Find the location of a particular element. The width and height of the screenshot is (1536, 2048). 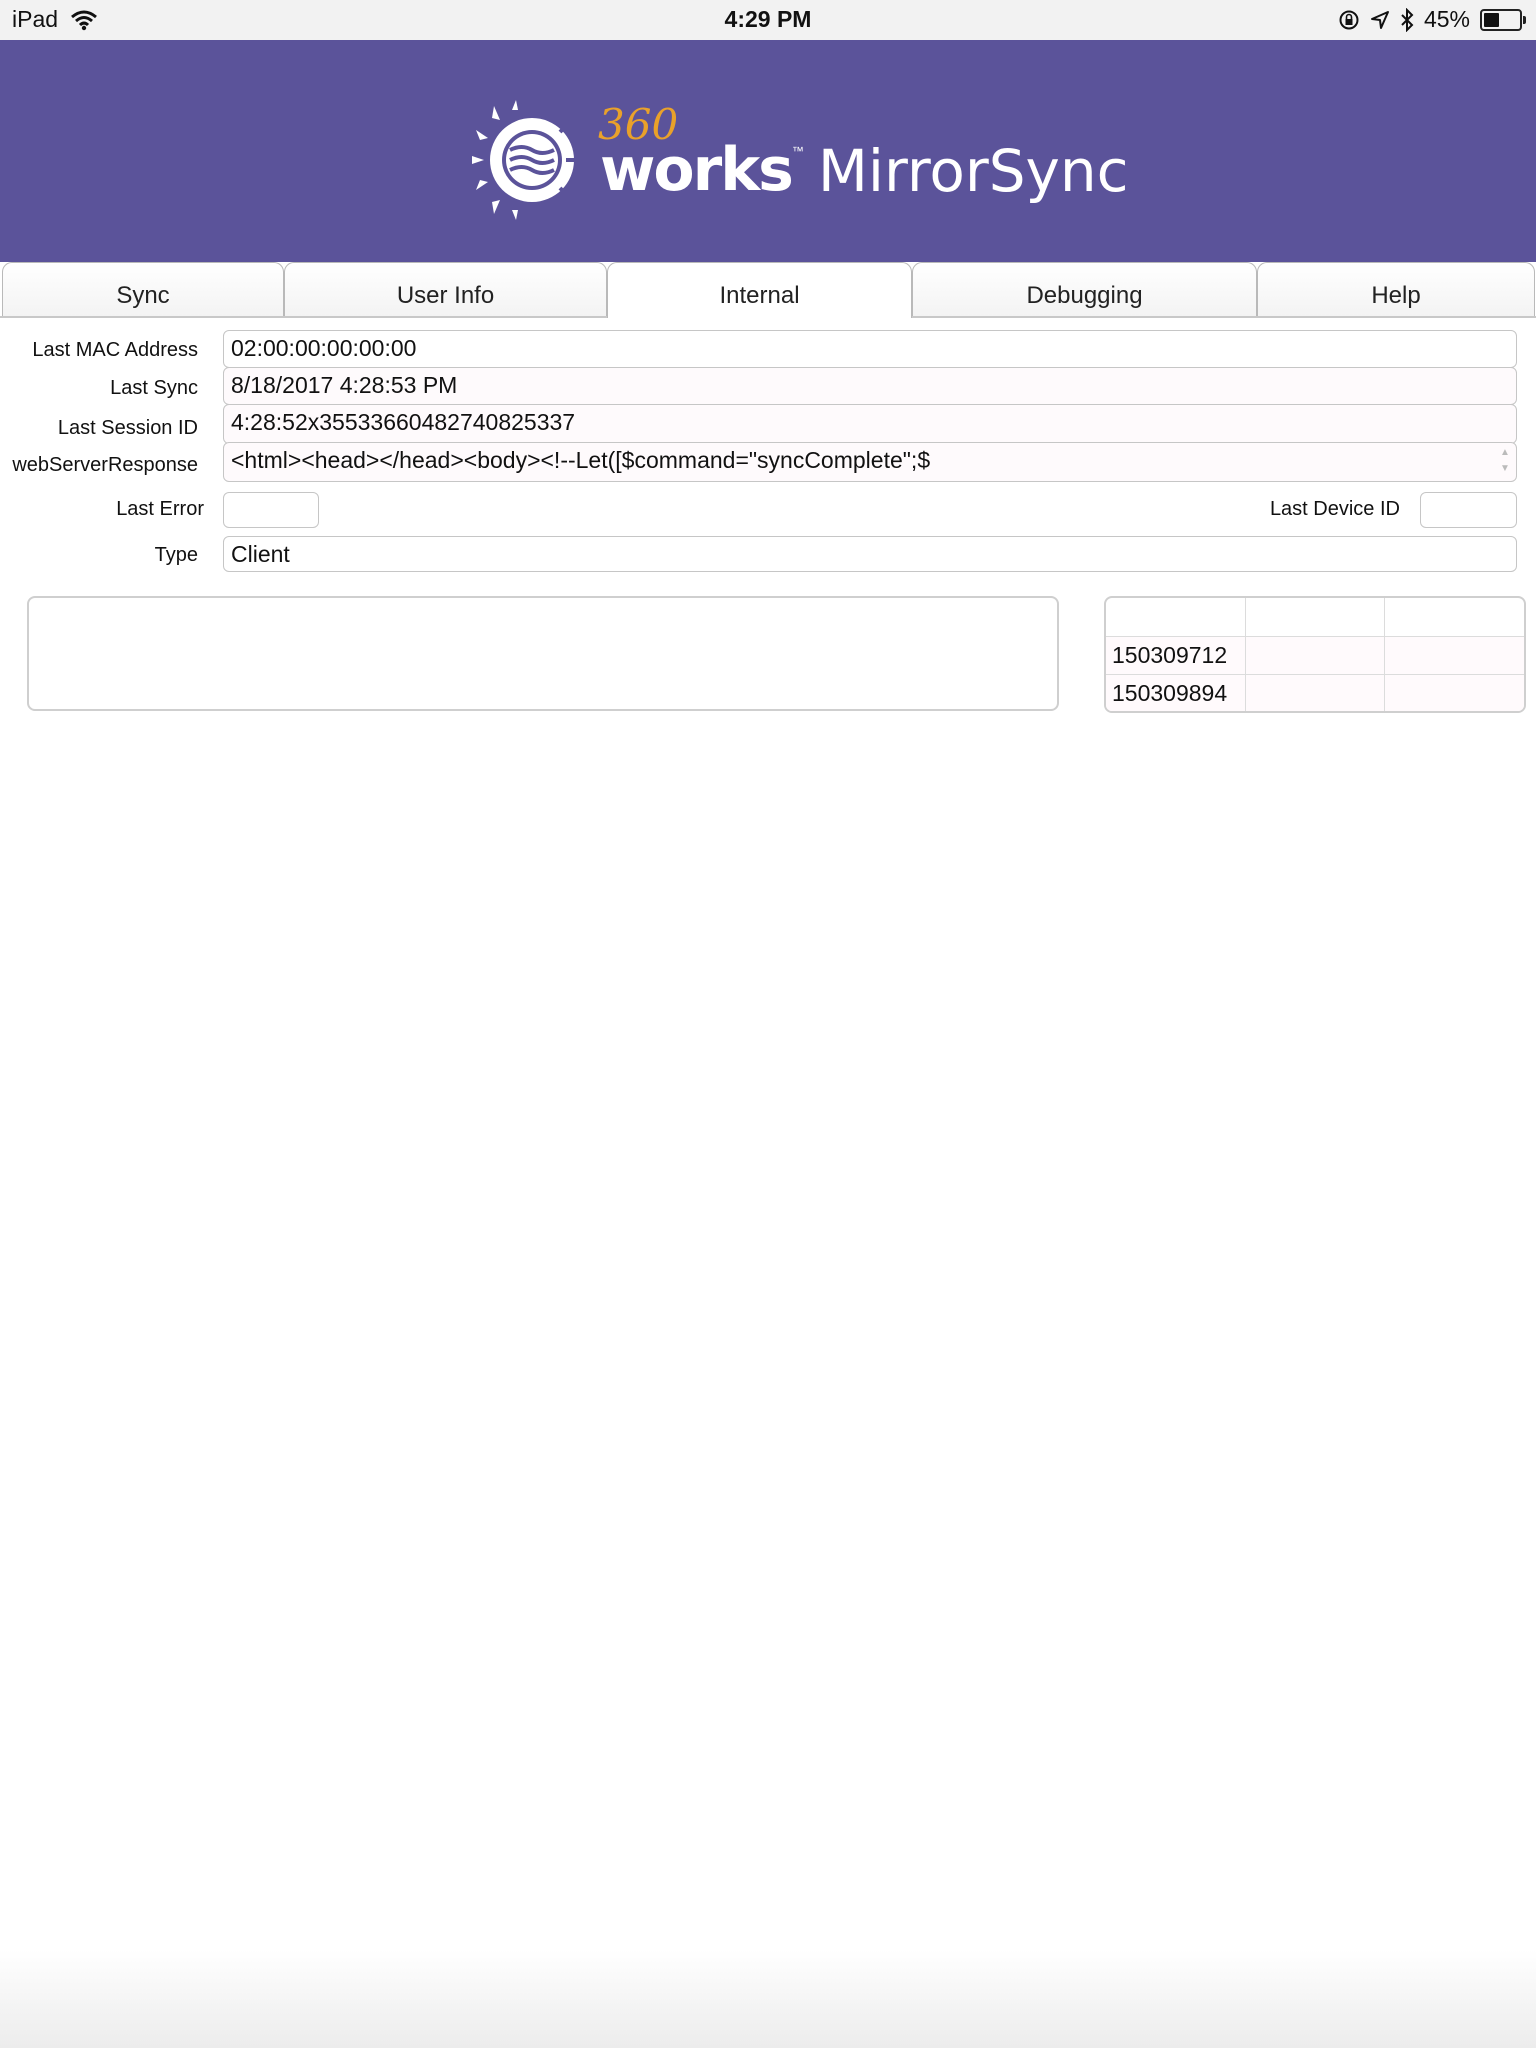

scroll-arrows-icon: ▲ ▼ is located at coordinates (1505, 462).